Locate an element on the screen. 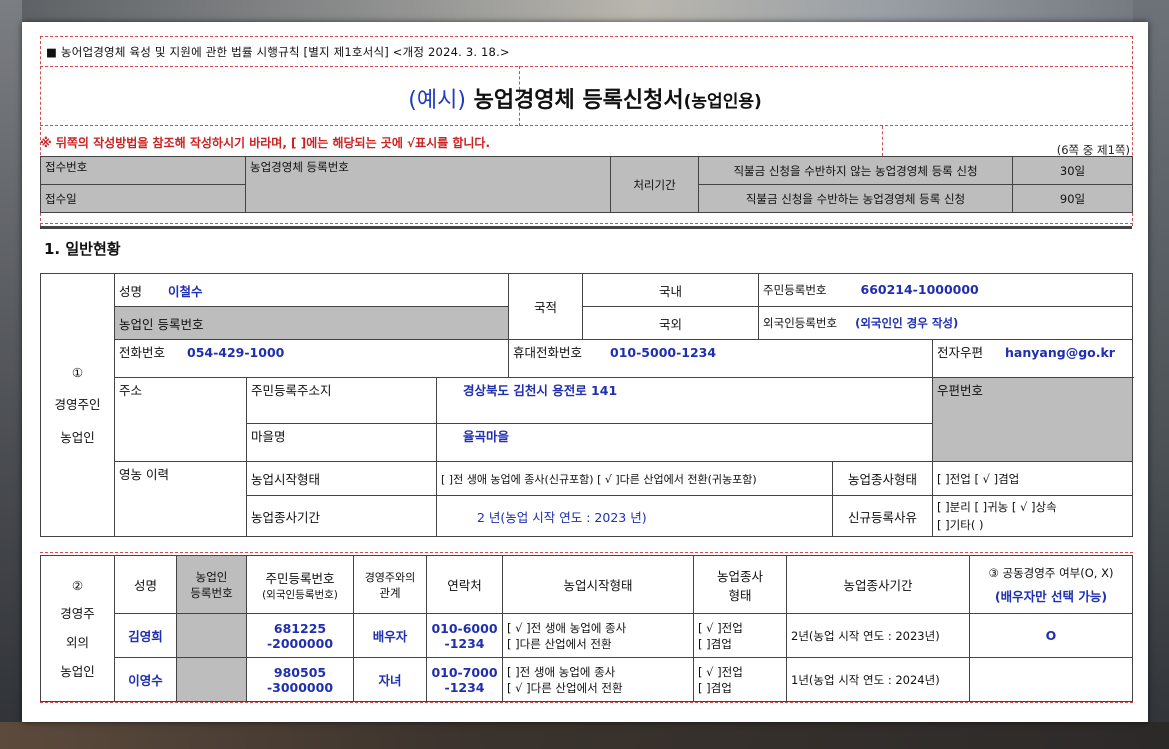  phone-value: 054-429-1000 is located at coordinates (236, 352).